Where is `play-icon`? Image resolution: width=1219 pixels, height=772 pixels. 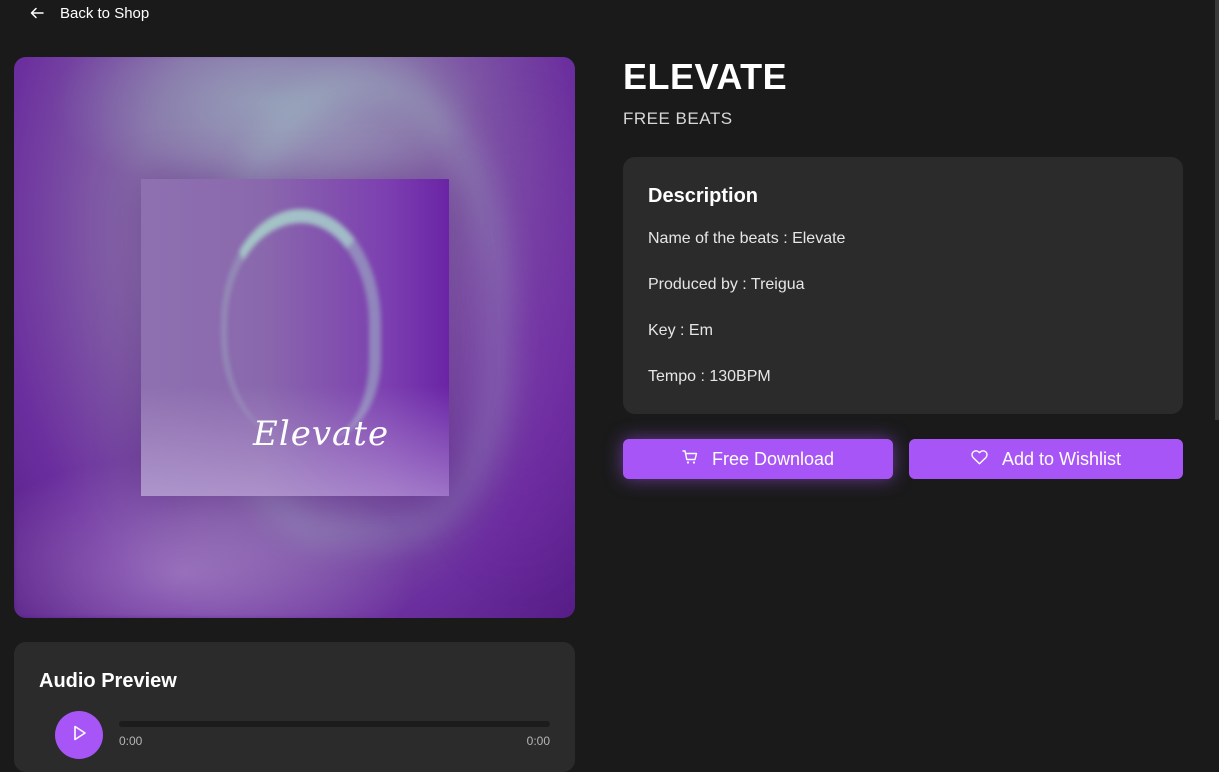
play-icon is located at coordinates (79, 735).